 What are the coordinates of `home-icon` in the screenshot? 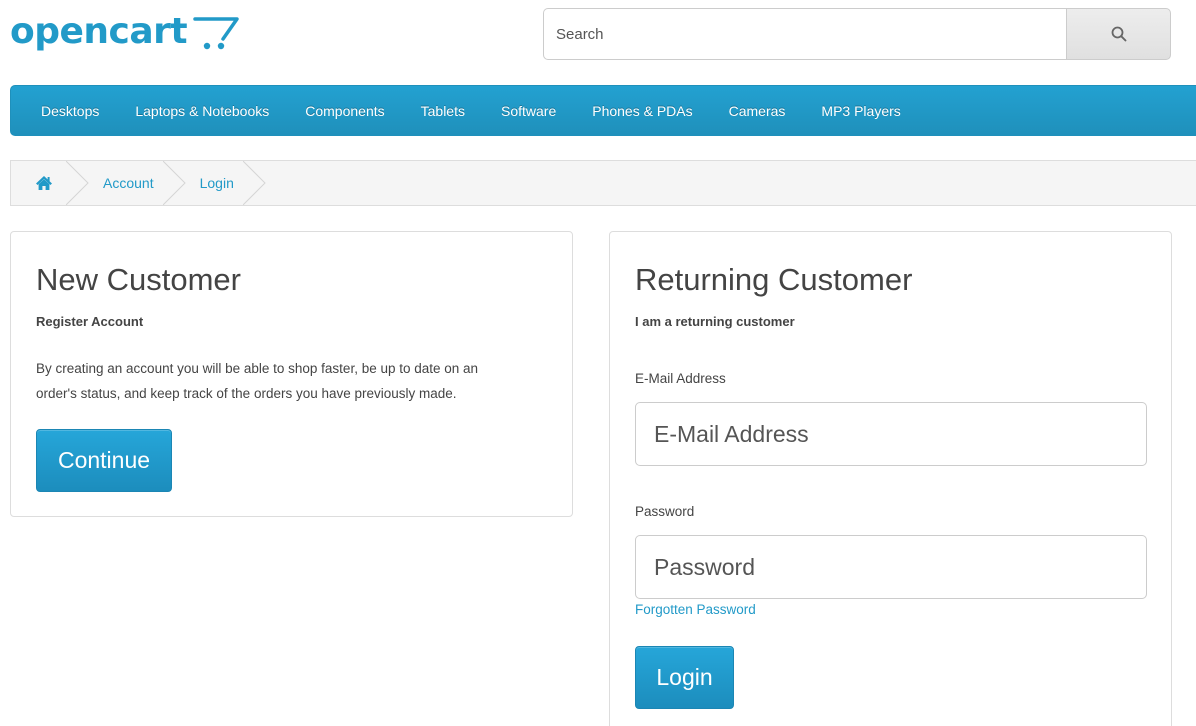 It's located at (44, 183).